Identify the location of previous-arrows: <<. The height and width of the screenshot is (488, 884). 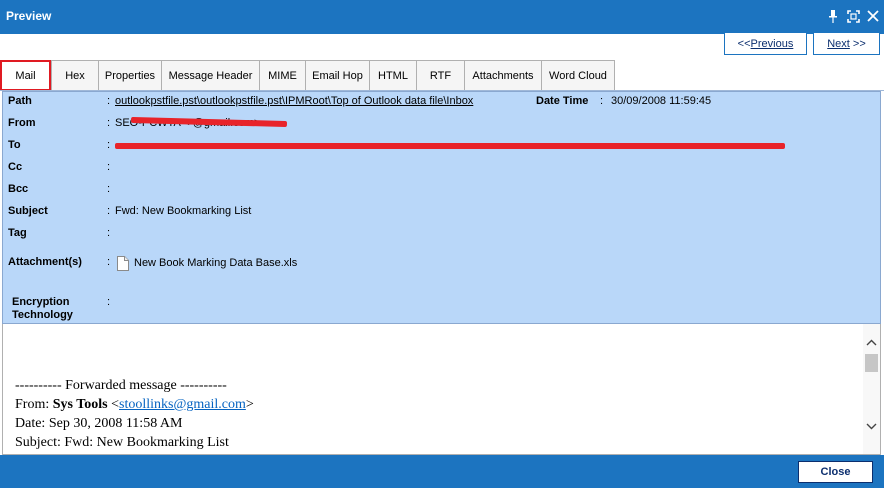
(744, 43).